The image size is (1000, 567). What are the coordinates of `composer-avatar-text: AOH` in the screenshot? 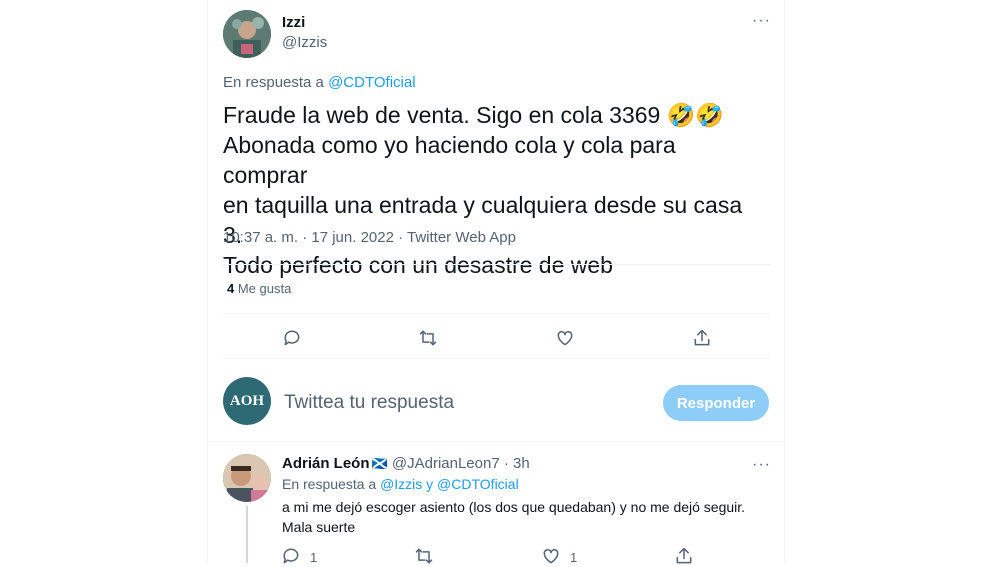 It's located at (247, 400).